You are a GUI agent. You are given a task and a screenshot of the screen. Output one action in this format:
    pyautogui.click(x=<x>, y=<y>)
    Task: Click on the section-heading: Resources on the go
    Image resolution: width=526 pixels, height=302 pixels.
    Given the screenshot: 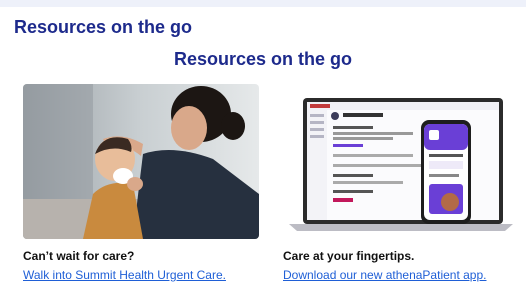 What is the action you would take?
    pyautogui.click(x=103, y=27)
    